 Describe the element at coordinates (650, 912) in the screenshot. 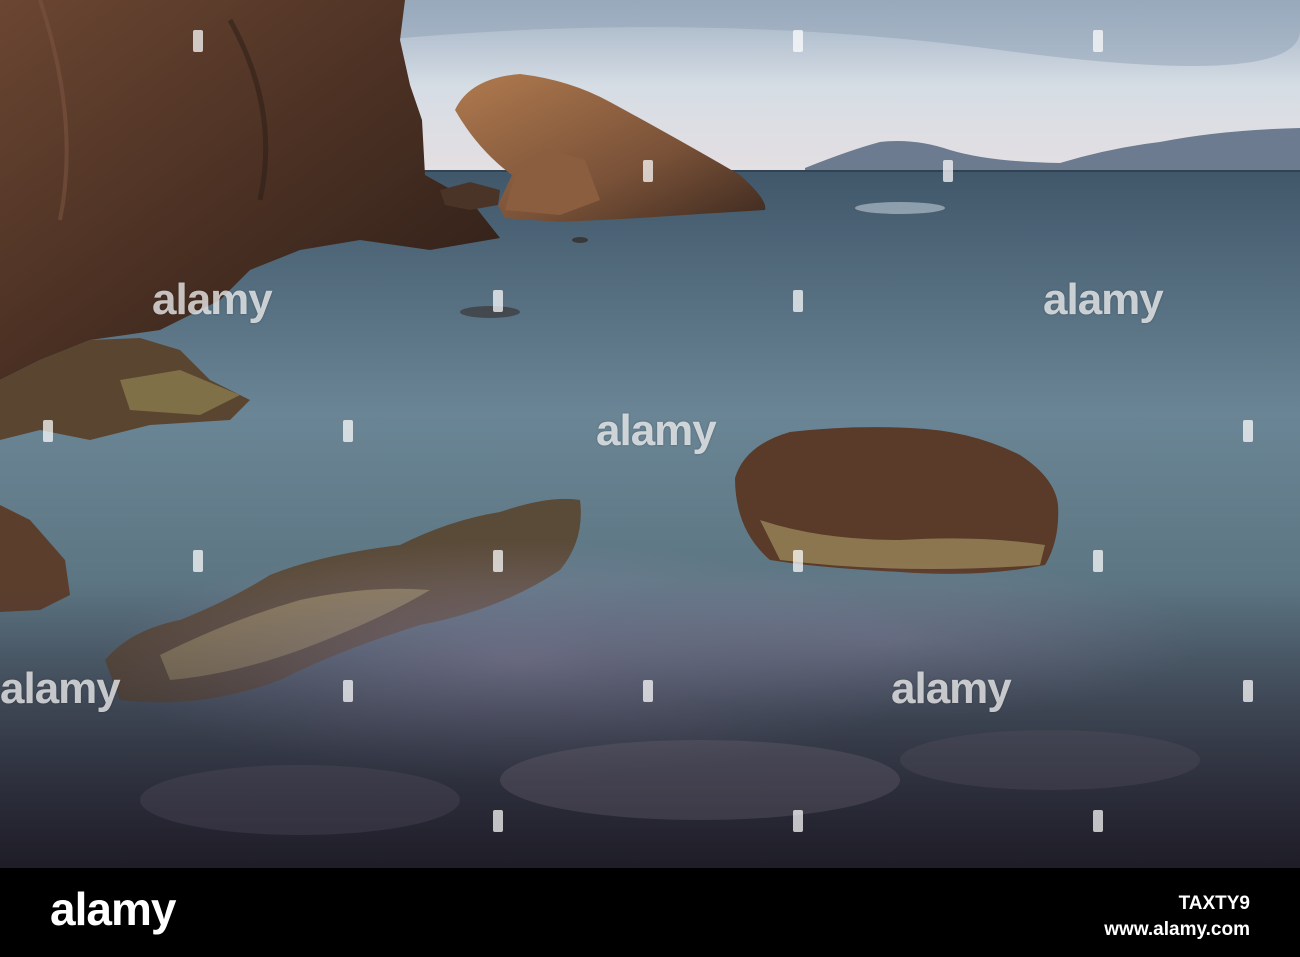

I see `footer-bar: alamy TAXTY9 www.alamy.com` at that location.